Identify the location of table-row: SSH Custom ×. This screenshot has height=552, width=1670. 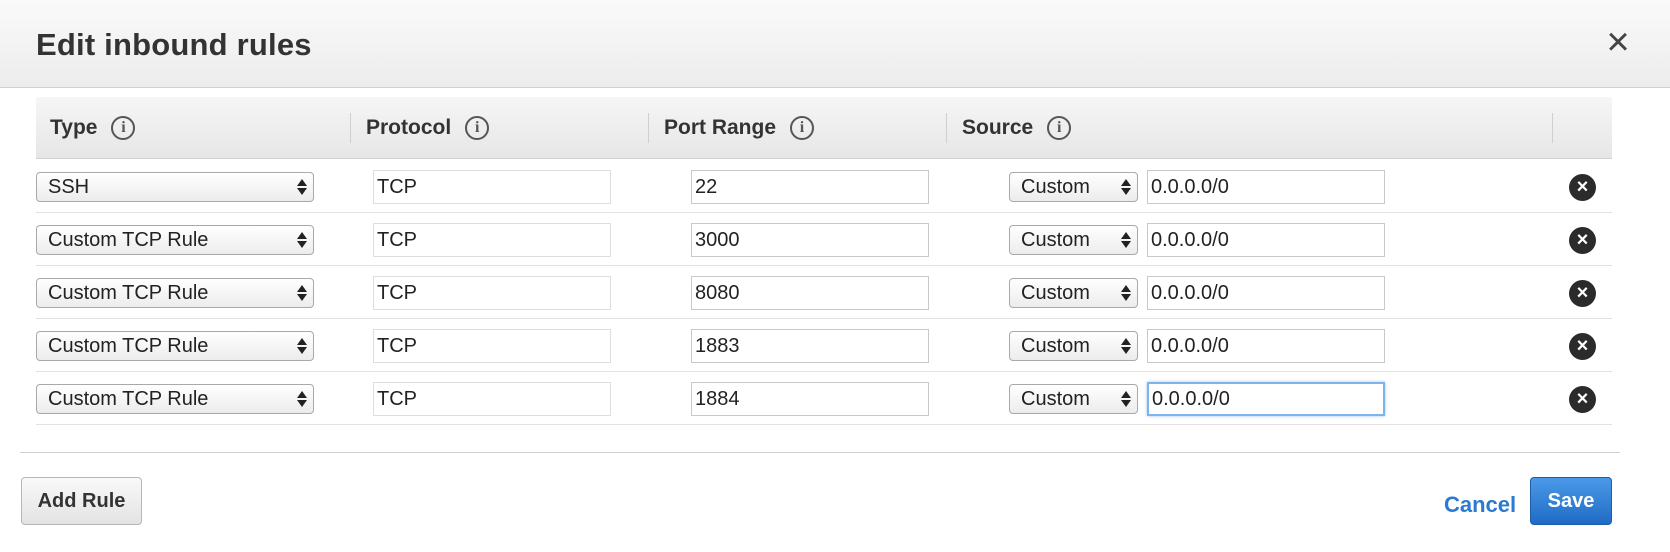
(824, 186).